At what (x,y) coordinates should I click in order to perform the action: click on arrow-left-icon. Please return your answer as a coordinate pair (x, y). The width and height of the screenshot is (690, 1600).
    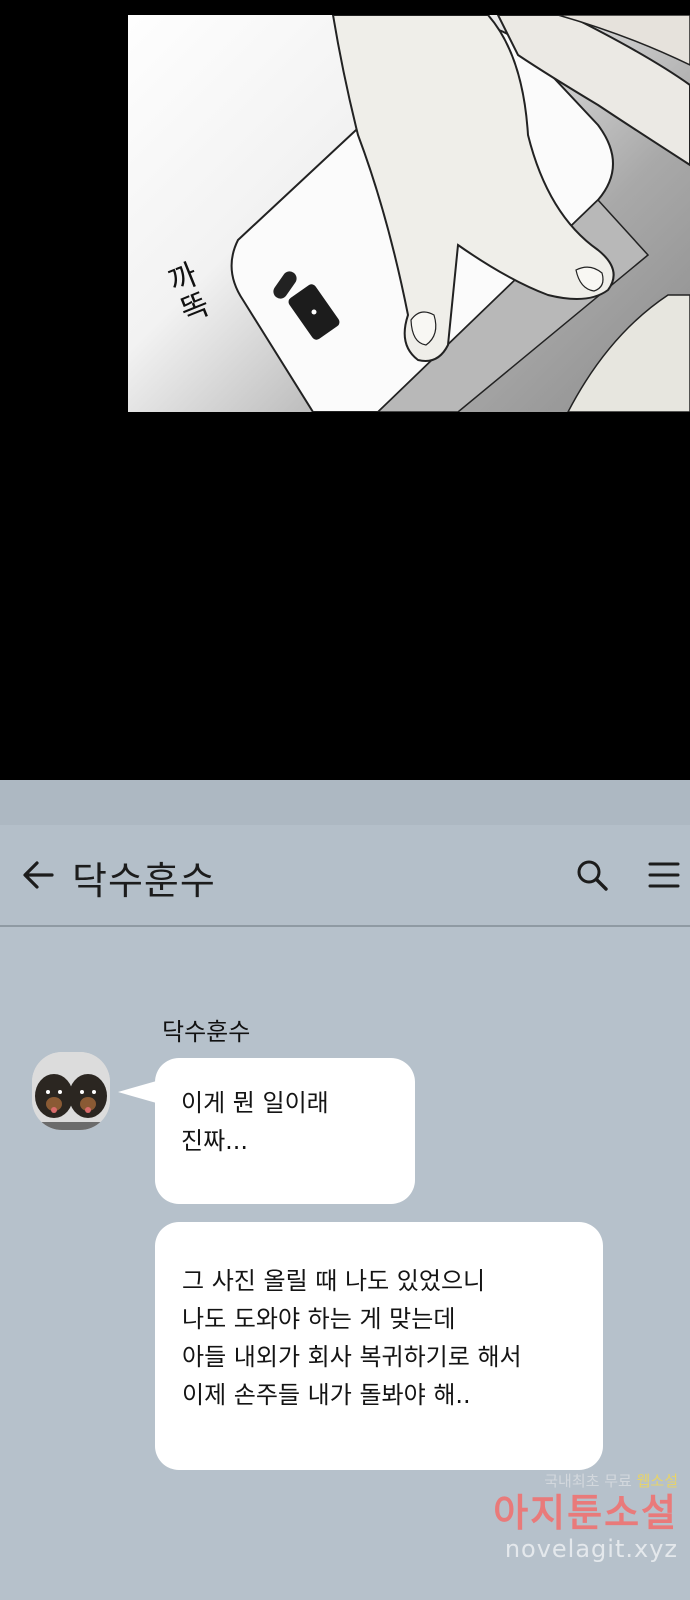
    Looking at the image, I should click on (39, 875).